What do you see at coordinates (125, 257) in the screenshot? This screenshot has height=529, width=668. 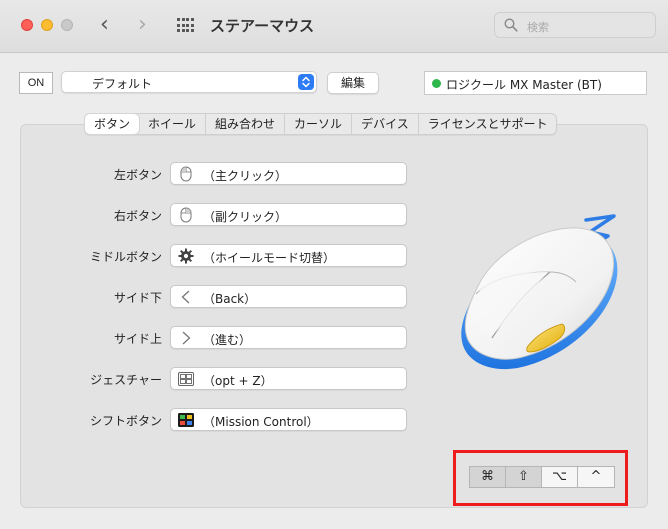 I see `middle-button-label: ミドルボタン` at bounding box center [125, 257].